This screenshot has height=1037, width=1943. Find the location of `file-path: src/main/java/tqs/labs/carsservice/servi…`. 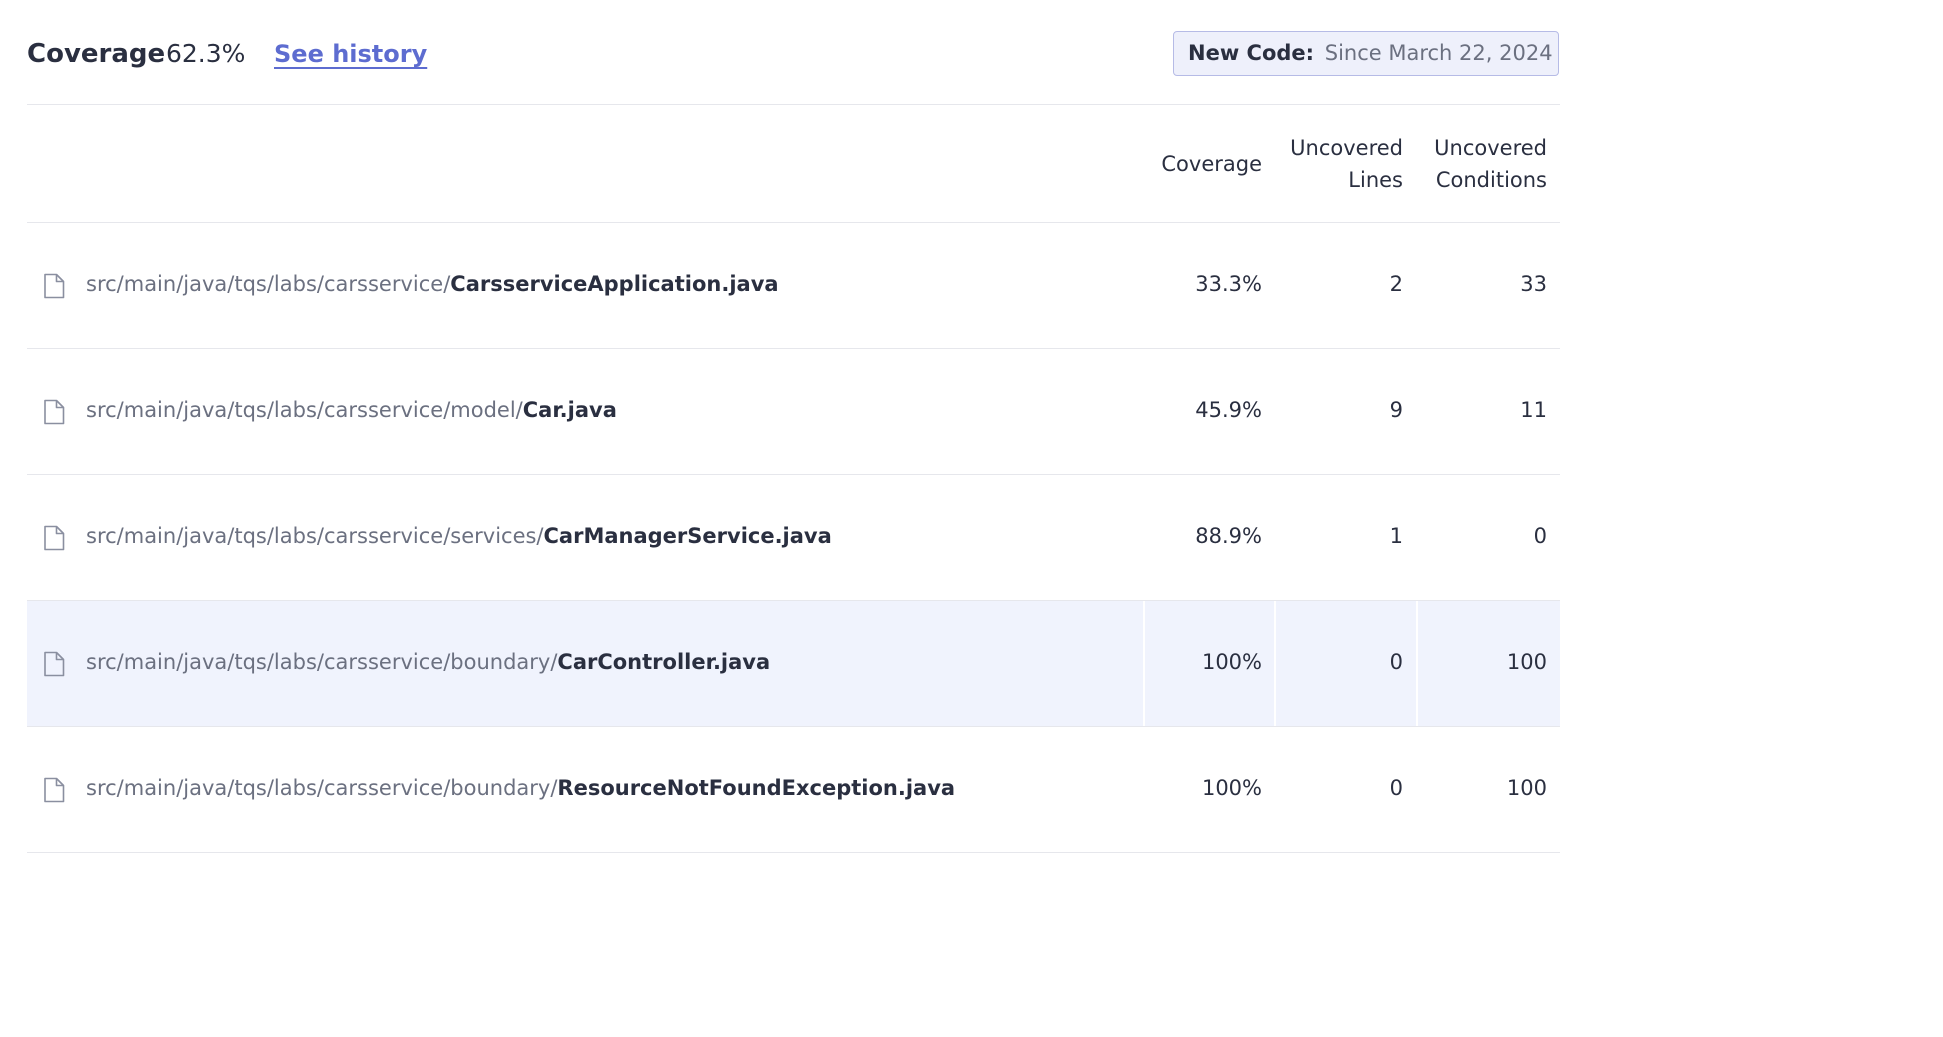

file-path: src/main/java/tqs/labs/carsservice/servi… is located at coordinates (459, 536).